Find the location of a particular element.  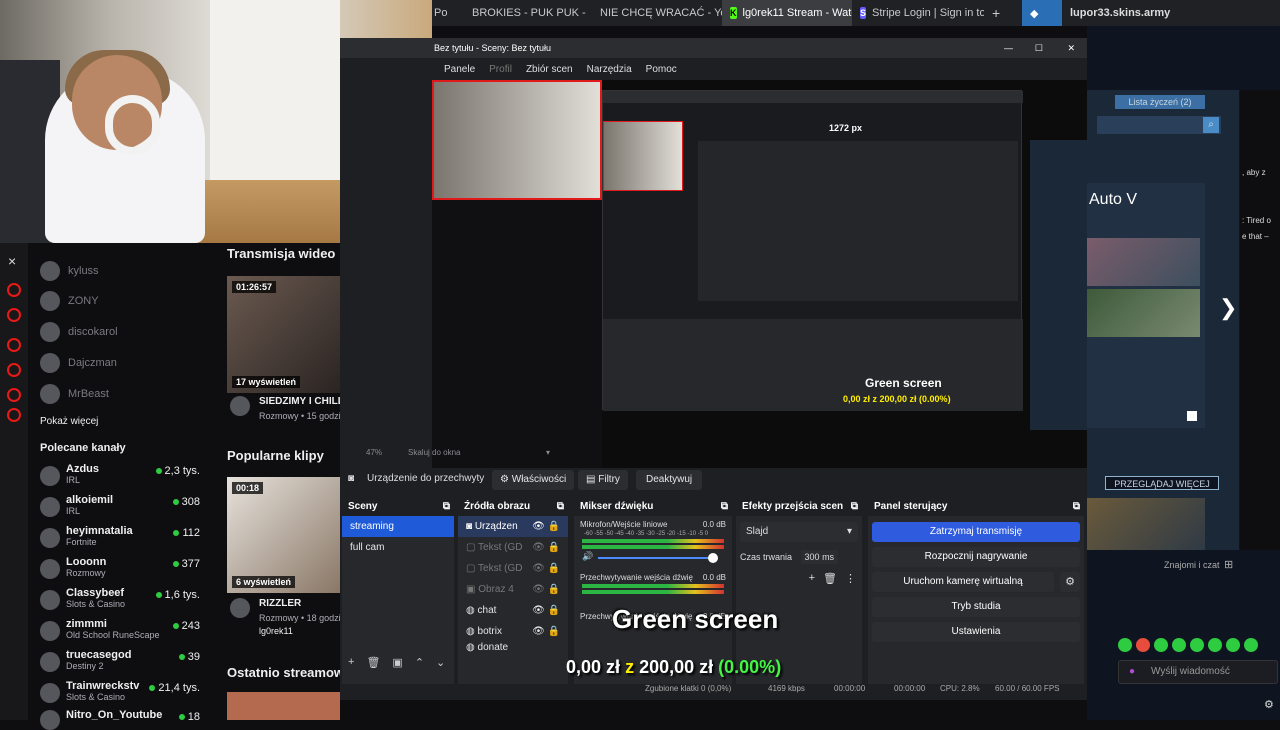

menu-scene-collection: Zbiór scen is located at coordinates (549, 69).